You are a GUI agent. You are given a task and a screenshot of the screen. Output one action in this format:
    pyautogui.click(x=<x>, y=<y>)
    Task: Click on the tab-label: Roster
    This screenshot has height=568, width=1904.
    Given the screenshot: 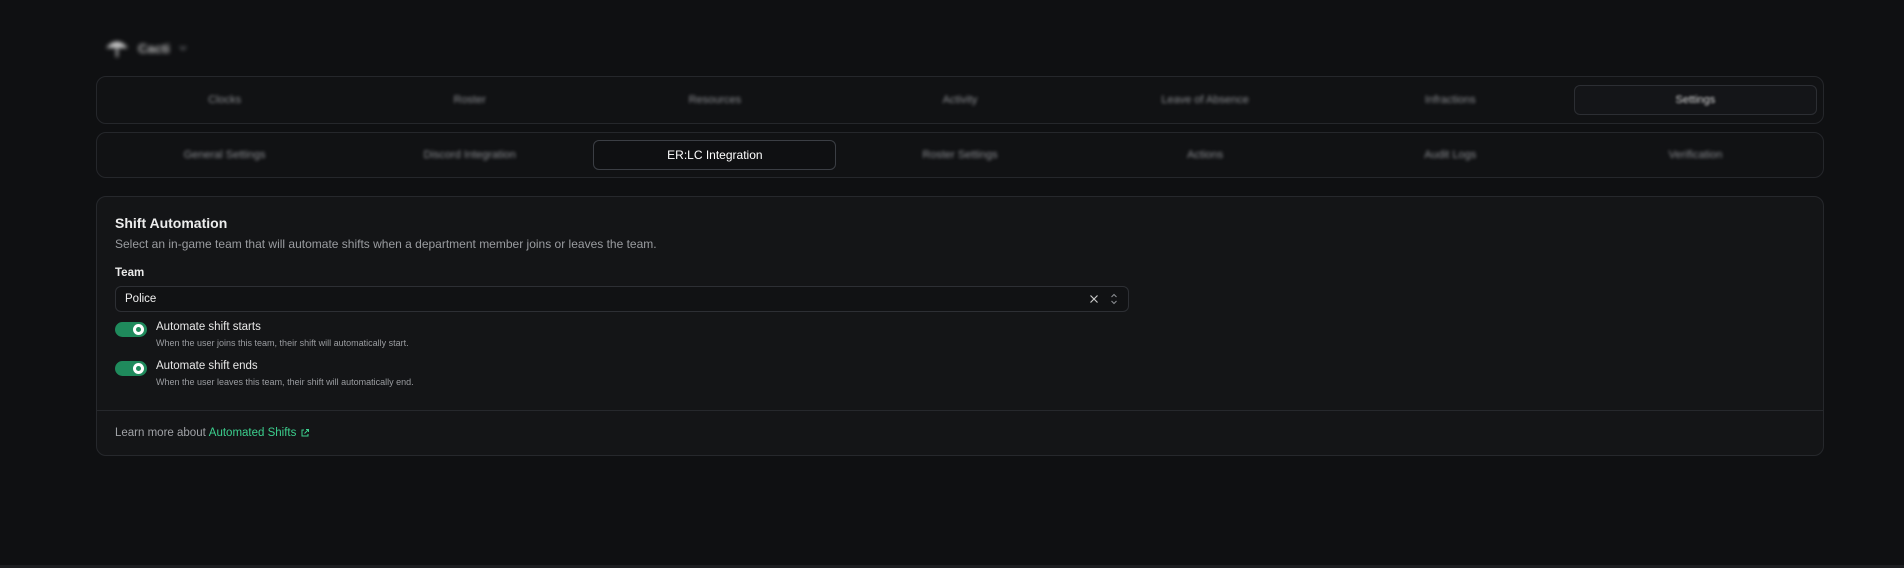 What is the action you would take?
    pyautogui.click(x=469, y=100)
    